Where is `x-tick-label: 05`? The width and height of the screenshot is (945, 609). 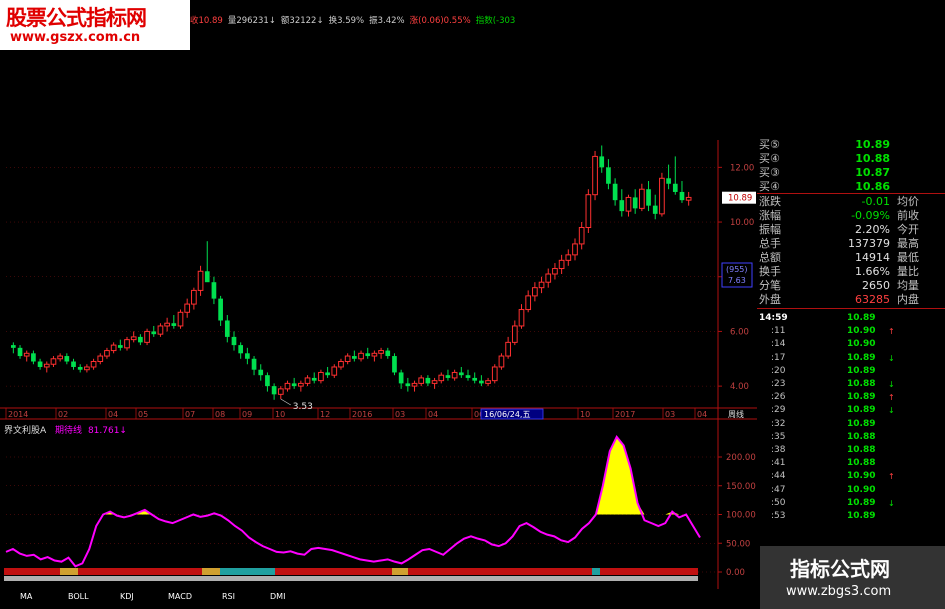 x-tick-label: 05 is located at coordinates (143, 414).